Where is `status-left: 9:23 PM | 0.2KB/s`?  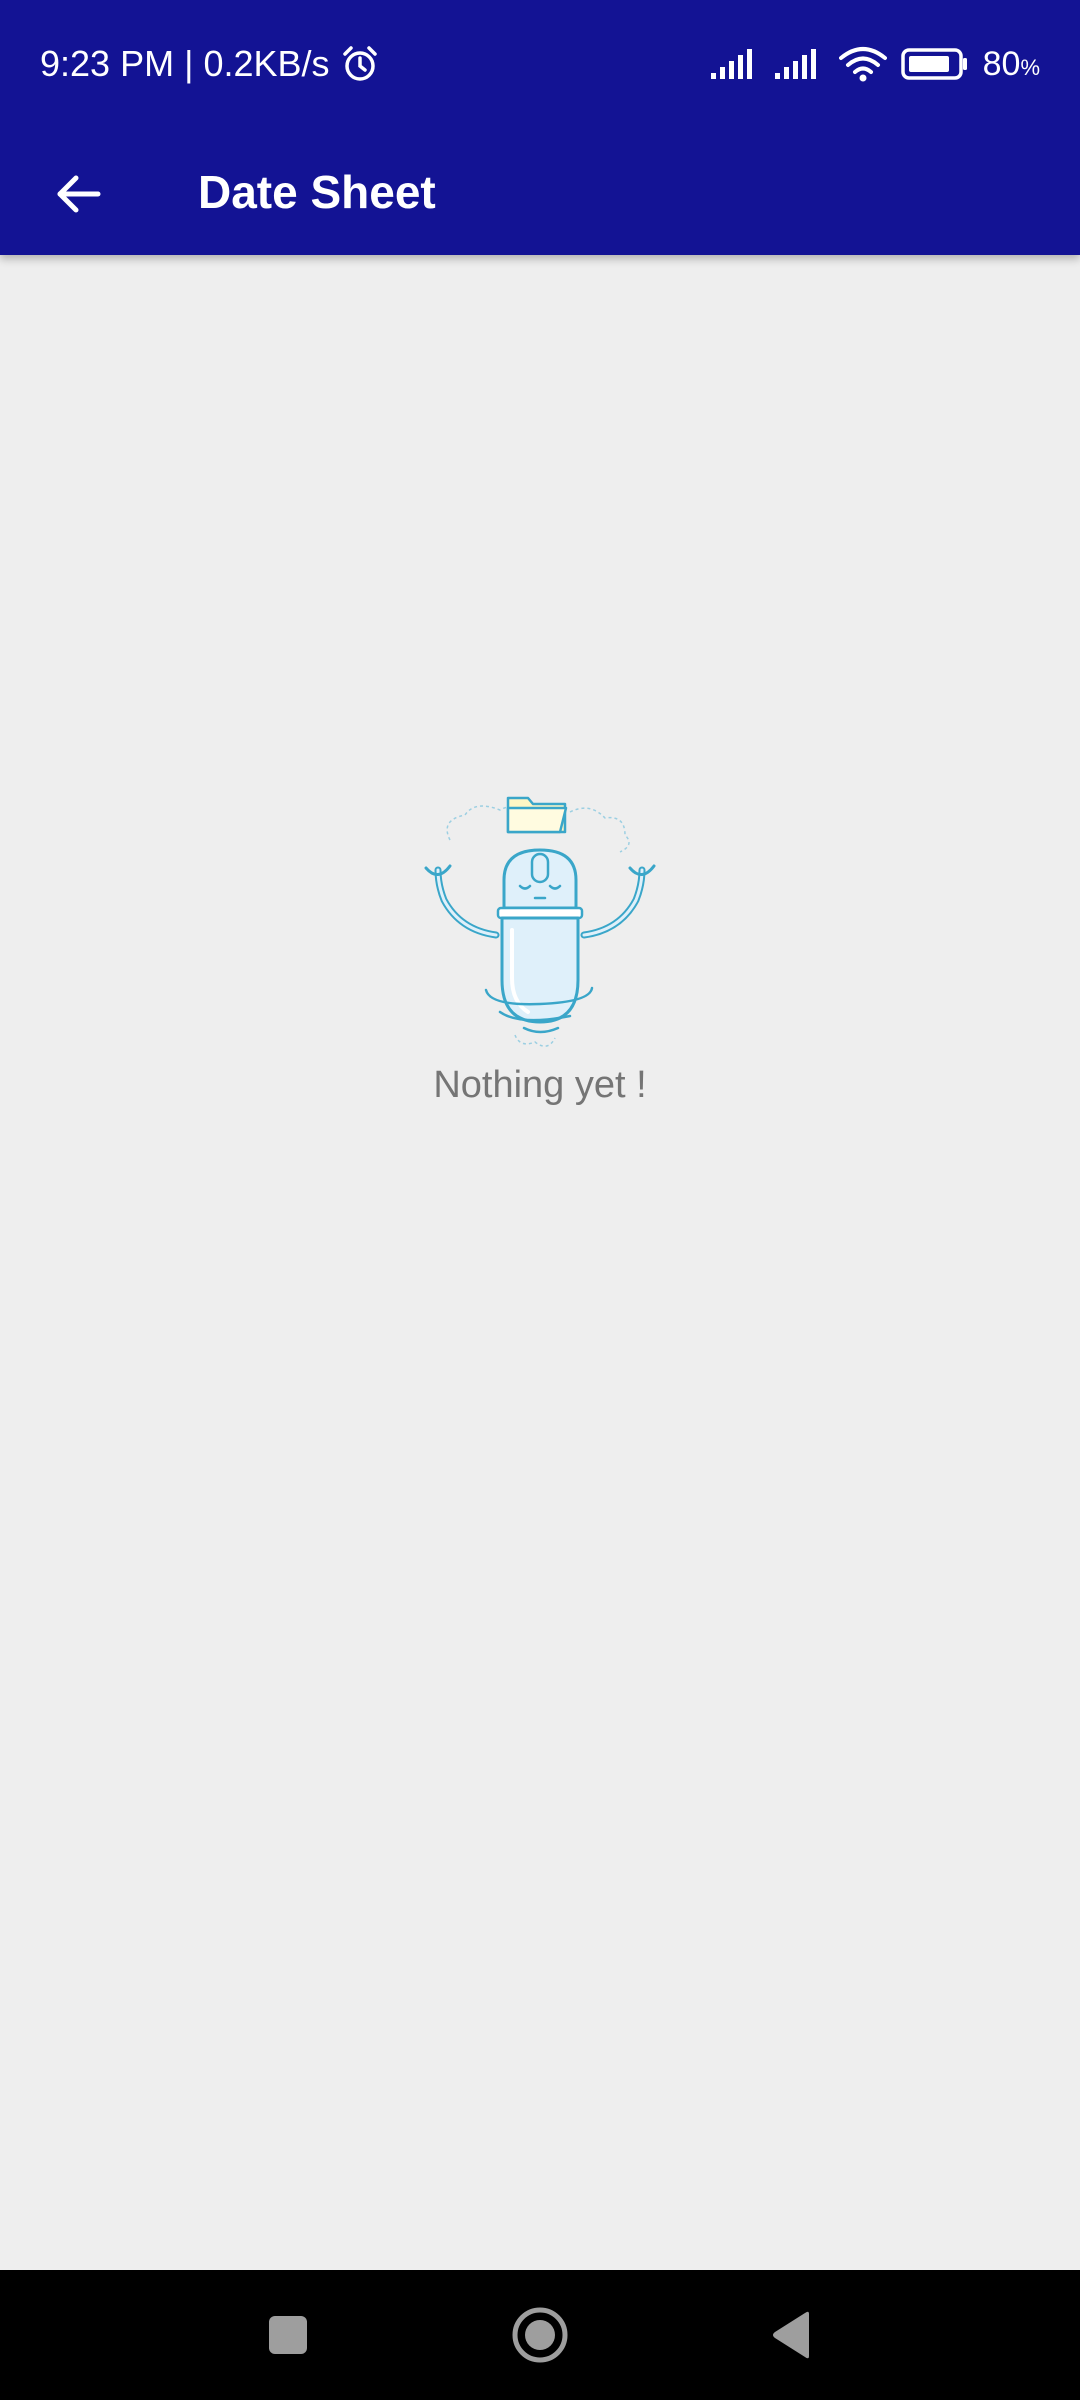 status-left: 9:23 PM | 0.2KB/s is located at coordinates (210, 64).